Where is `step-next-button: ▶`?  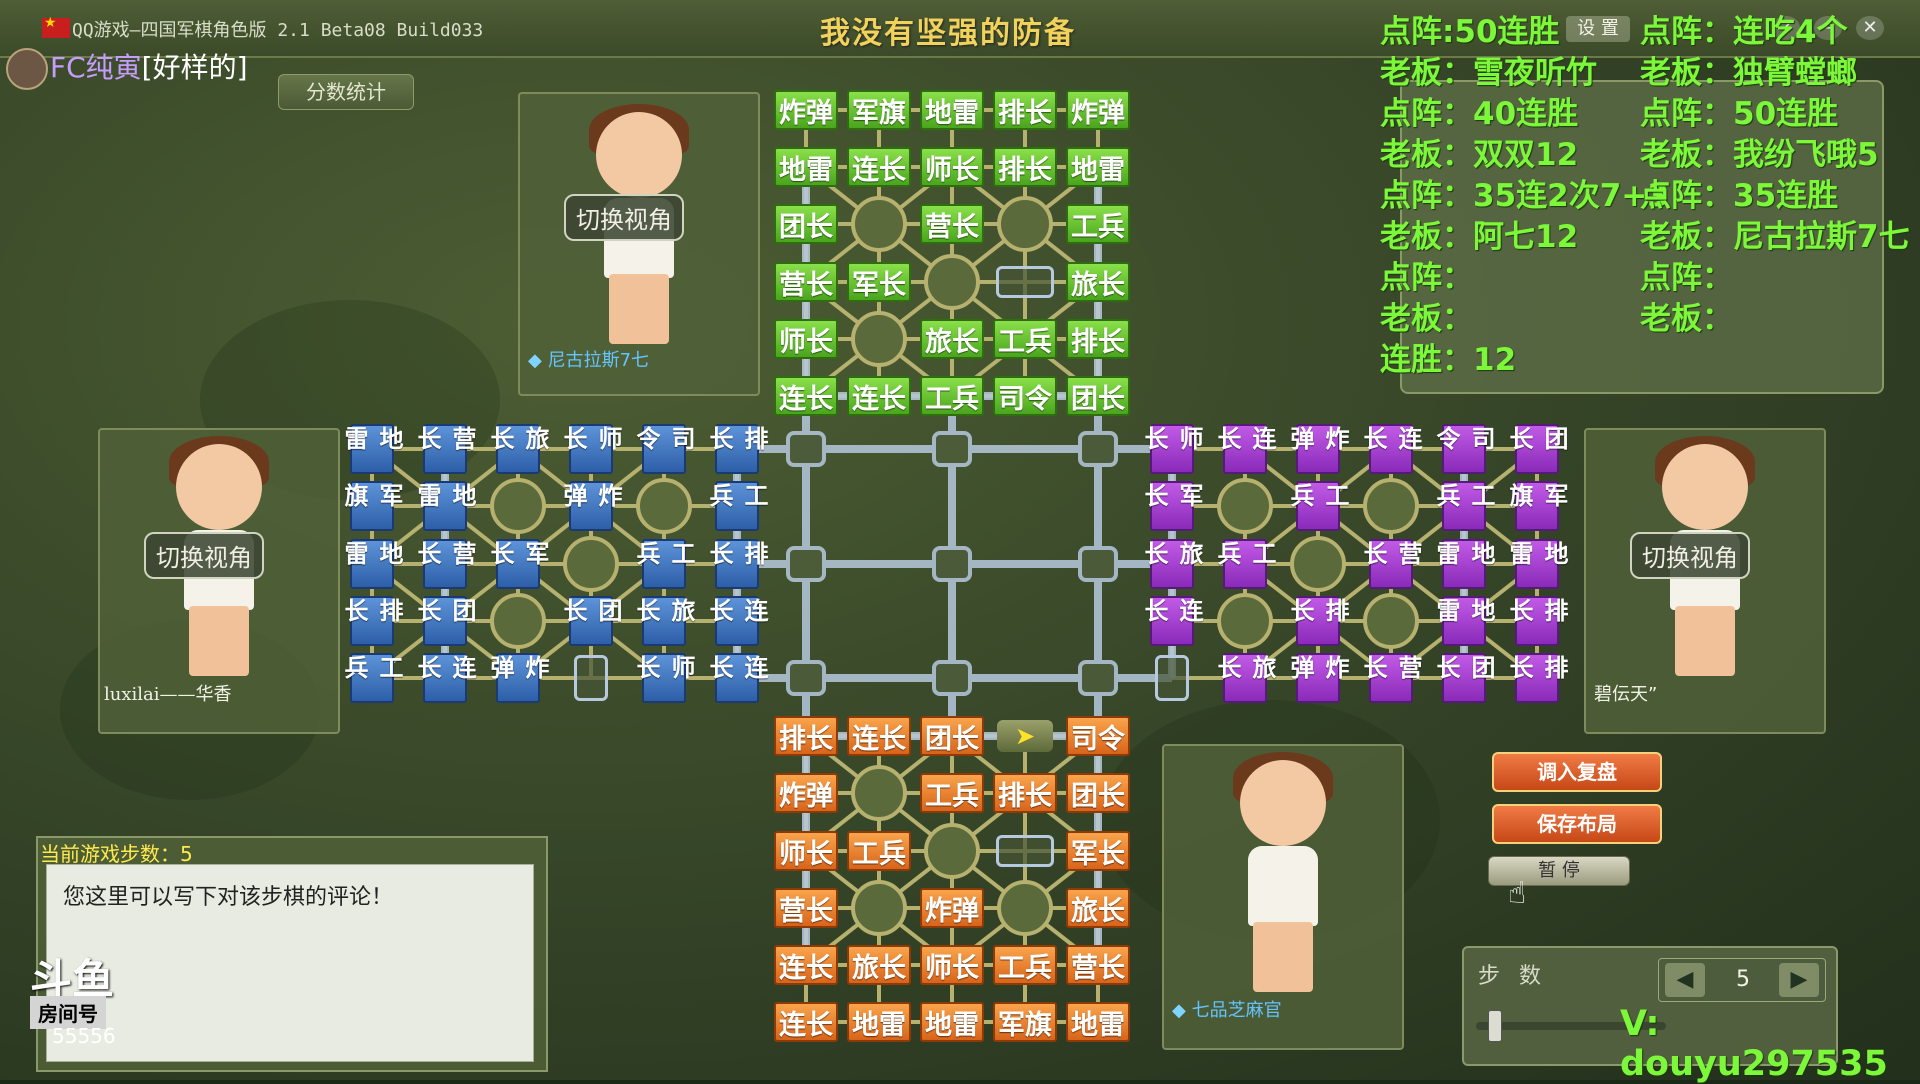
step-next-button: ▶ is located at coordinates (1799, 980).